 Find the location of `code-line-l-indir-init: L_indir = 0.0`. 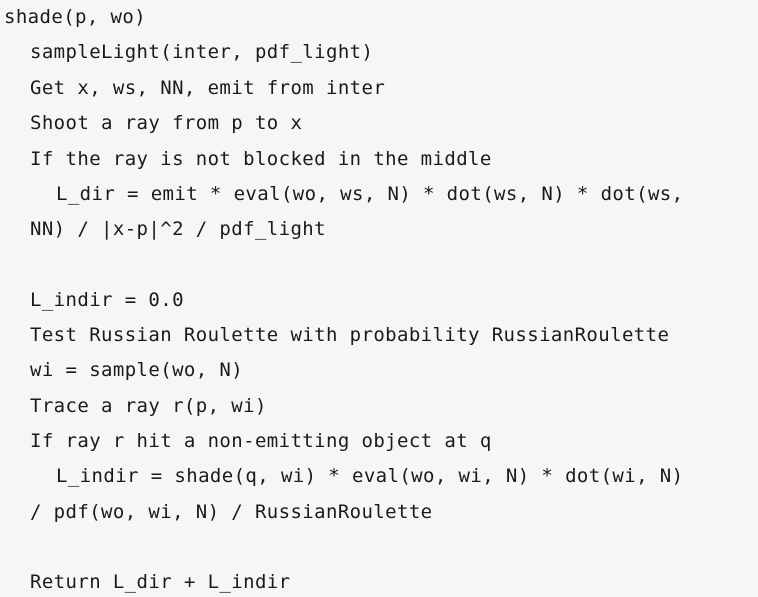

code-line-l-indir-init: L_indir = 0.0 is located at coordinates (107, 300).